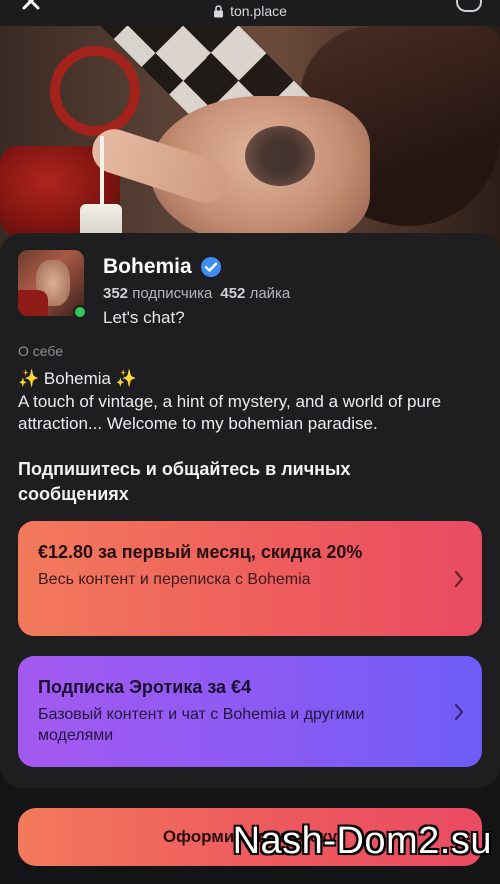 The height and width of the screenshot is (884, 500). Describe the element at coordinates (145, 687) in the screenshot. I see `plan-title: Подписка Эротика за €4` at that location.